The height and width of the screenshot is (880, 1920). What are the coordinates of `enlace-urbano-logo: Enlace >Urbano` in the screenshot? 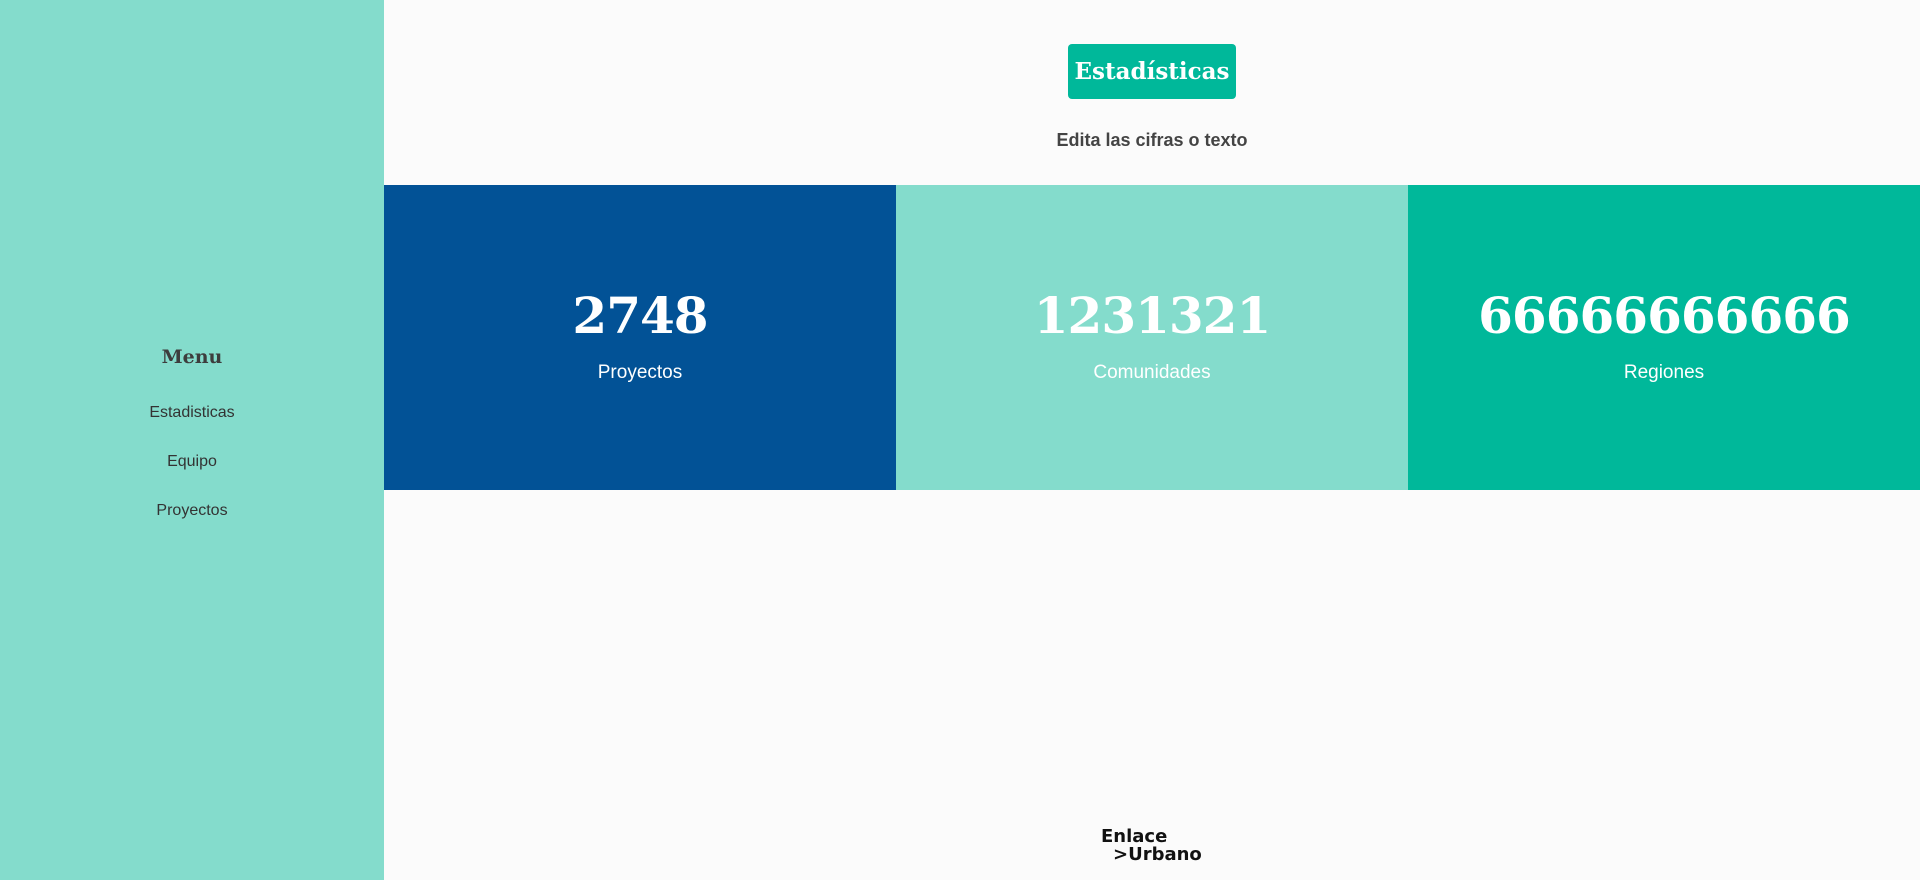 It's located at (1151, 846).